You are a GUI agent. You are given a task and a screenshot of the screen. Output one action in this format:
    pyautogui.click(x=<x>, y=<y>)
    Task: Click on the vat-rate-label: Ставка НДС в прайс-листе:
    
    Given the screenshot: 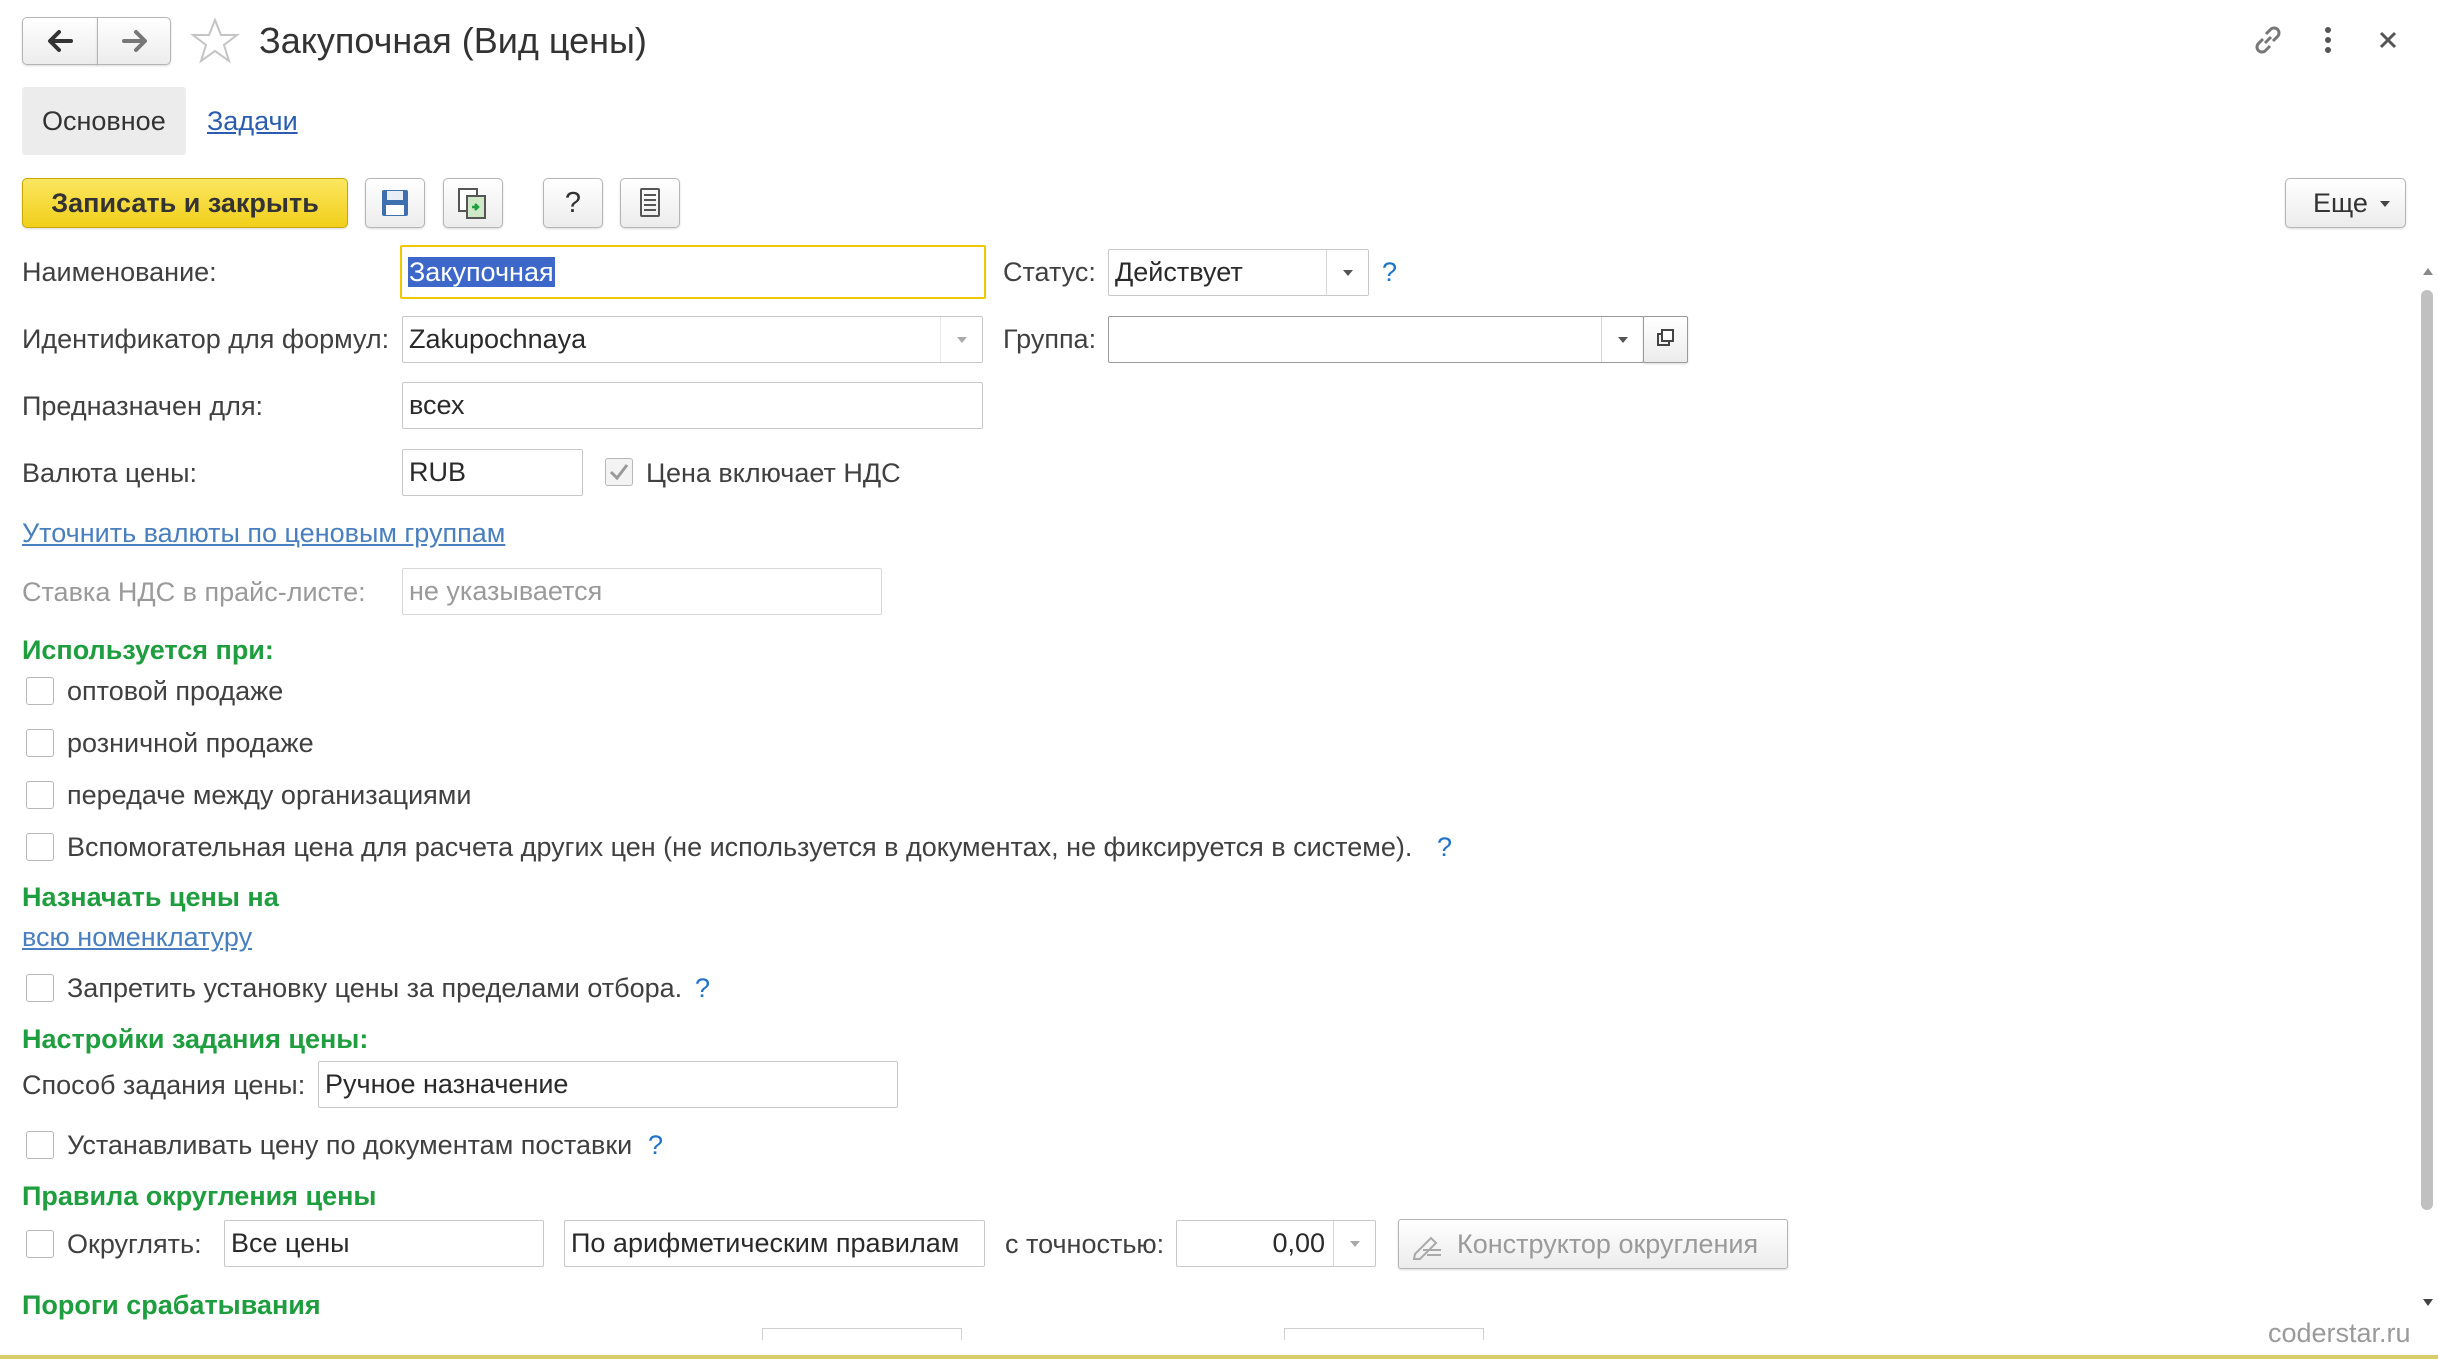 What is the action you would take?
    pyautogui.click(x=194, y=592)
    